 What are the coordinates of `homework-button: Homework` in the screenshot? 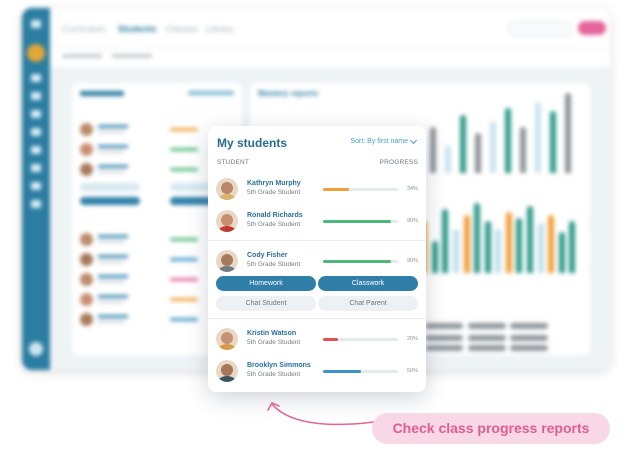 It's located at (266, 283).